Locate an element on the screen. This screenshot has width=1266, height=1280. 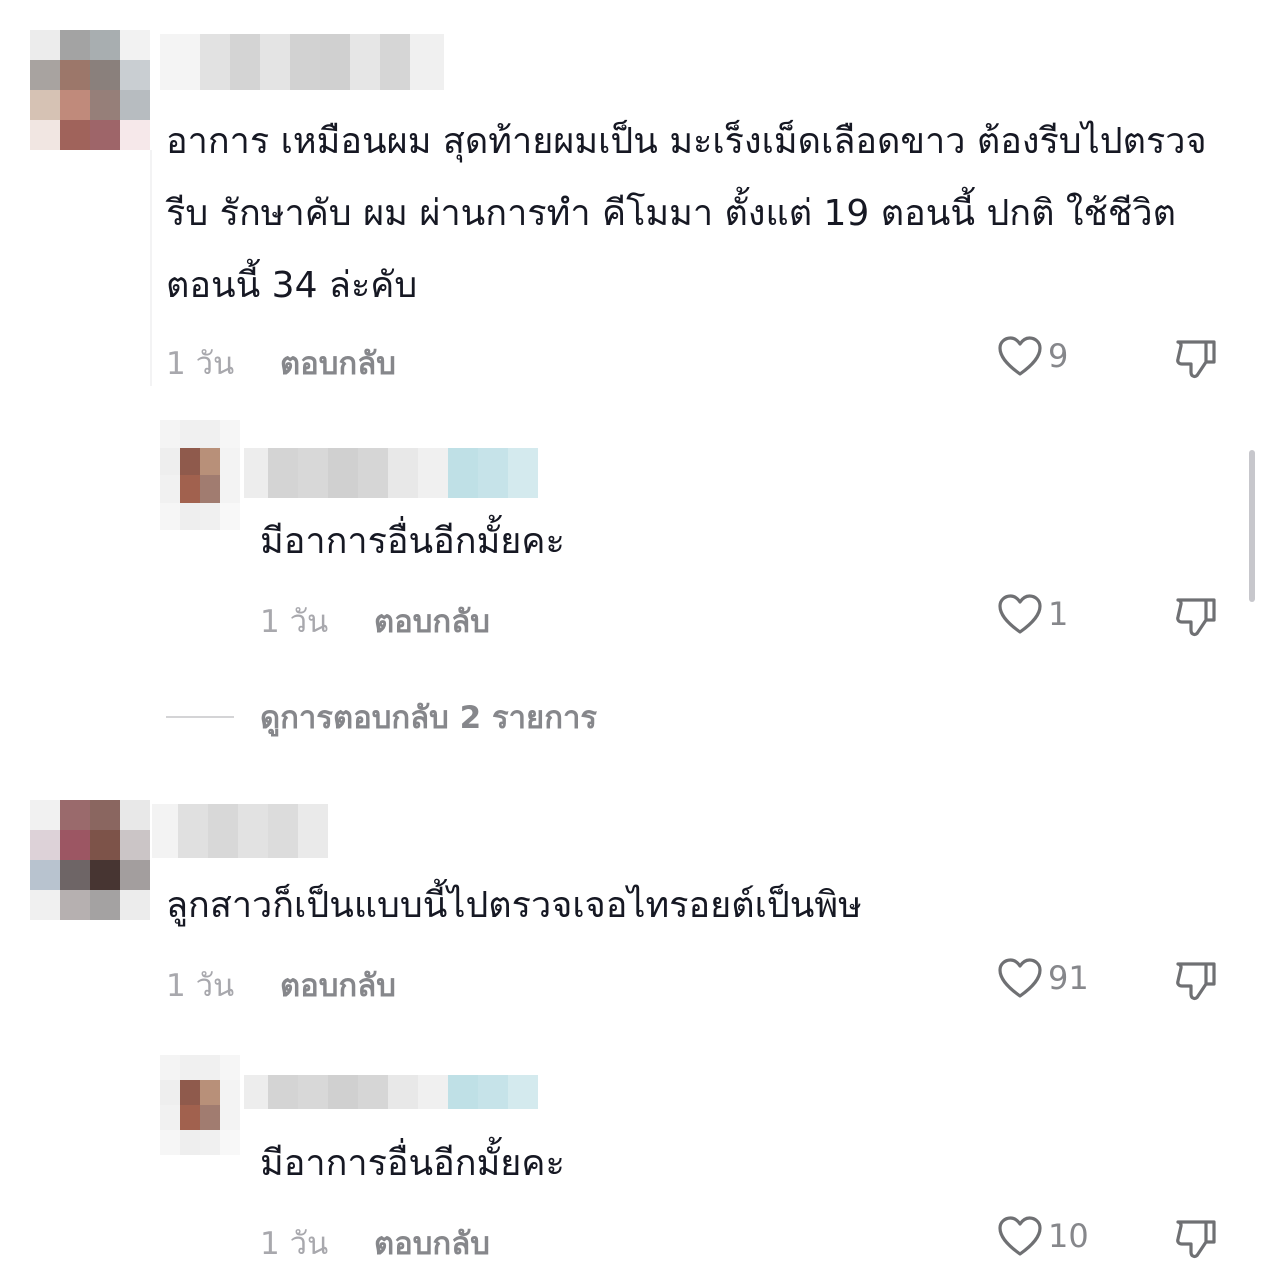
view-replies-button: ดูการตอบกลับ 2 รายการ is located at coordinates (381, 717).